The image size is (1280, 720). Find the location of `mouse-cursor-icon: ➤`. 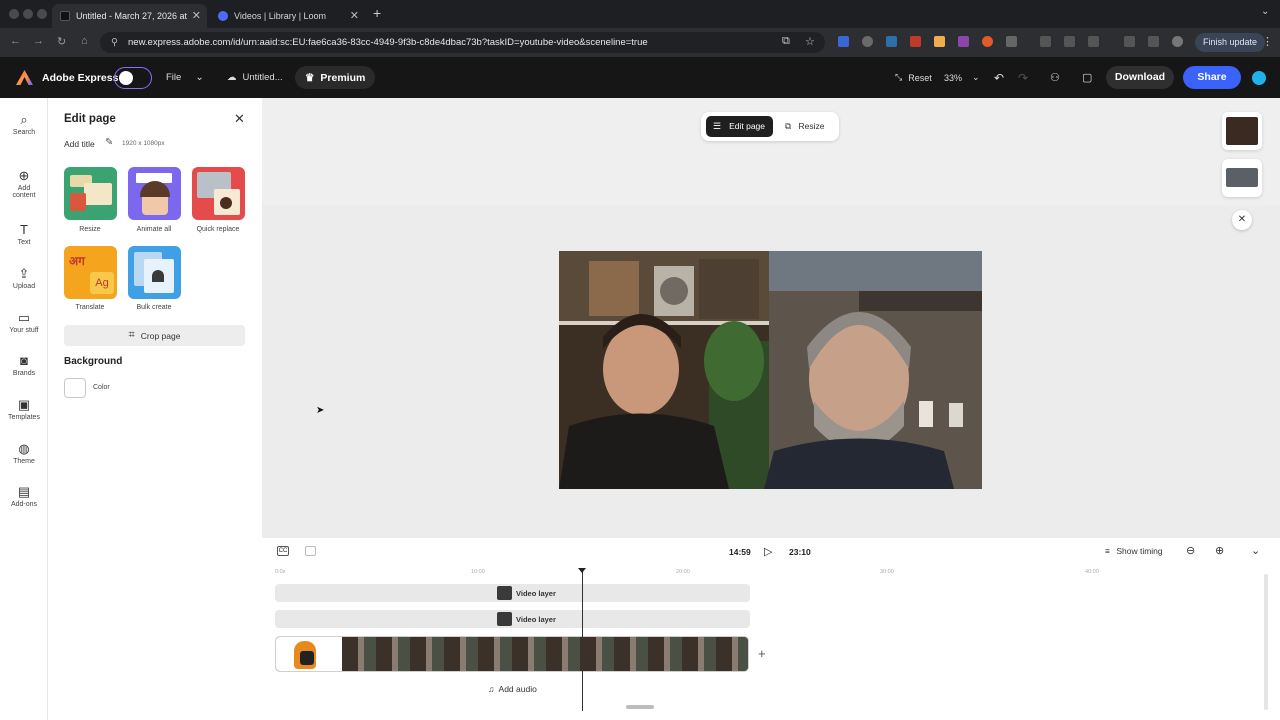

mouse-cursor-icon: ➤ is located at coordinates (320, 410).